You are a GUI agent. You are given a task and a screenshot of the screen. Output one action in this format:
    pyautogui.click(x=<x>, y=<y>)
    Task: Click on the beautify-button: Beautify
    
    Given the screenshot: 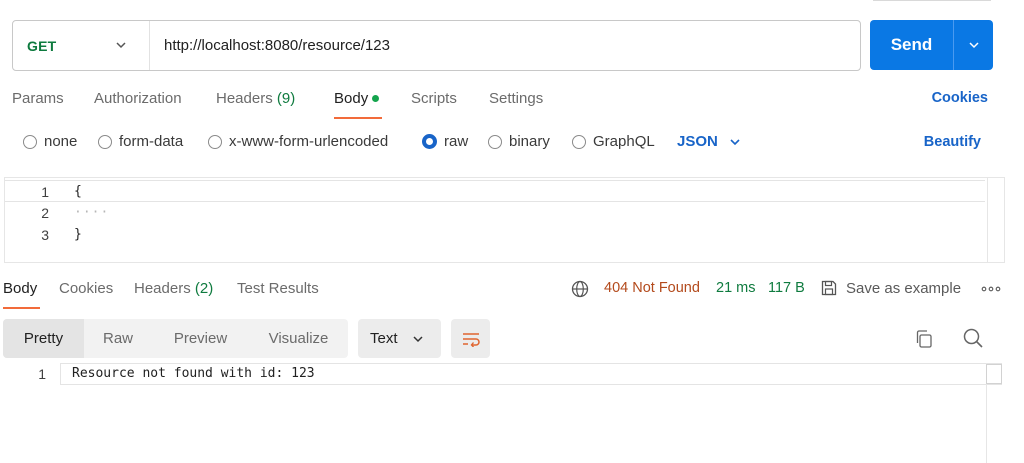 What is the action you would take?
    pyautogui.click(x=952, y=142)
    